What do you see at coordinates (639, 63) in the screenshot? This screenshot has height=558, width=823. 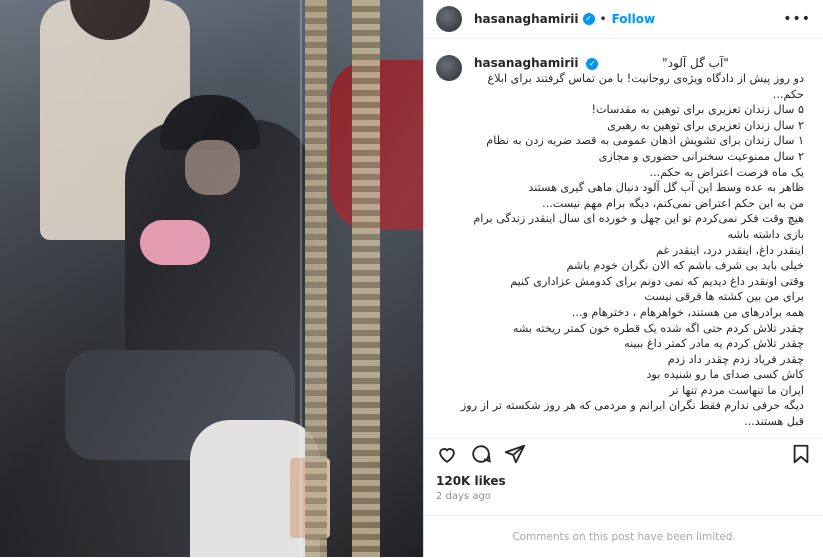 I see `caption-head: hasanaghamirii ✓ "آب گل آلود"` at bounding box center [639, 63].